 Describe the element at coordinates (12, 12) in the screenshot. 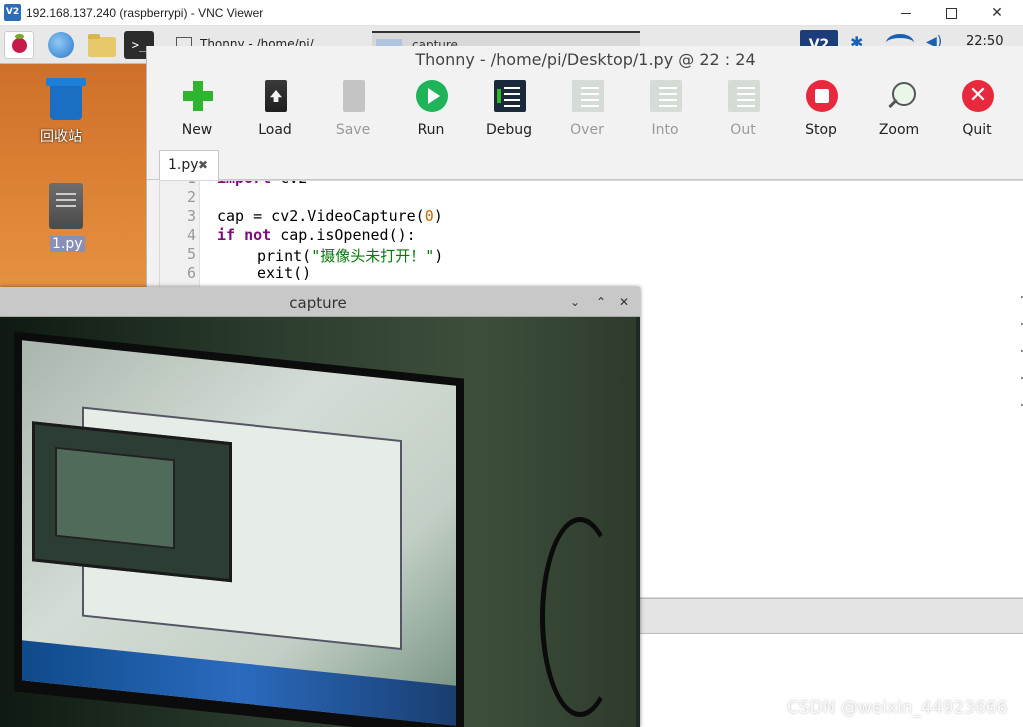

I see `vnc-logo-icon: V2` at that location.